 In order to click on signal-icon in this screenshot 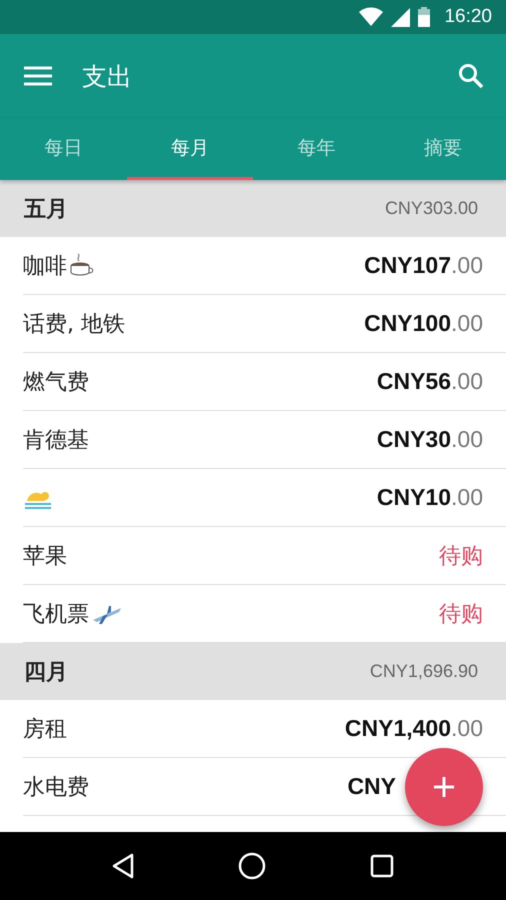, I will do `click(400, 17)`.